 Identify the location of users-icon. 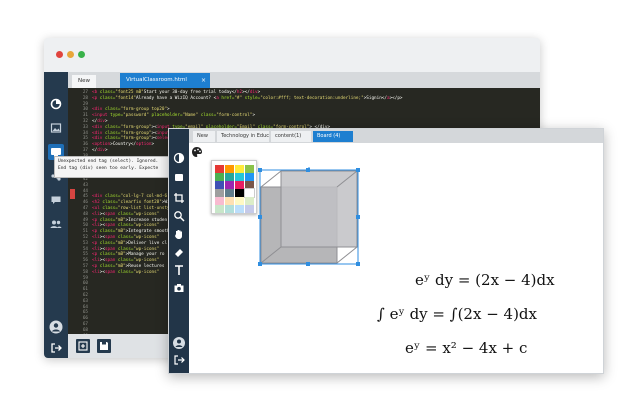
(56, 224).